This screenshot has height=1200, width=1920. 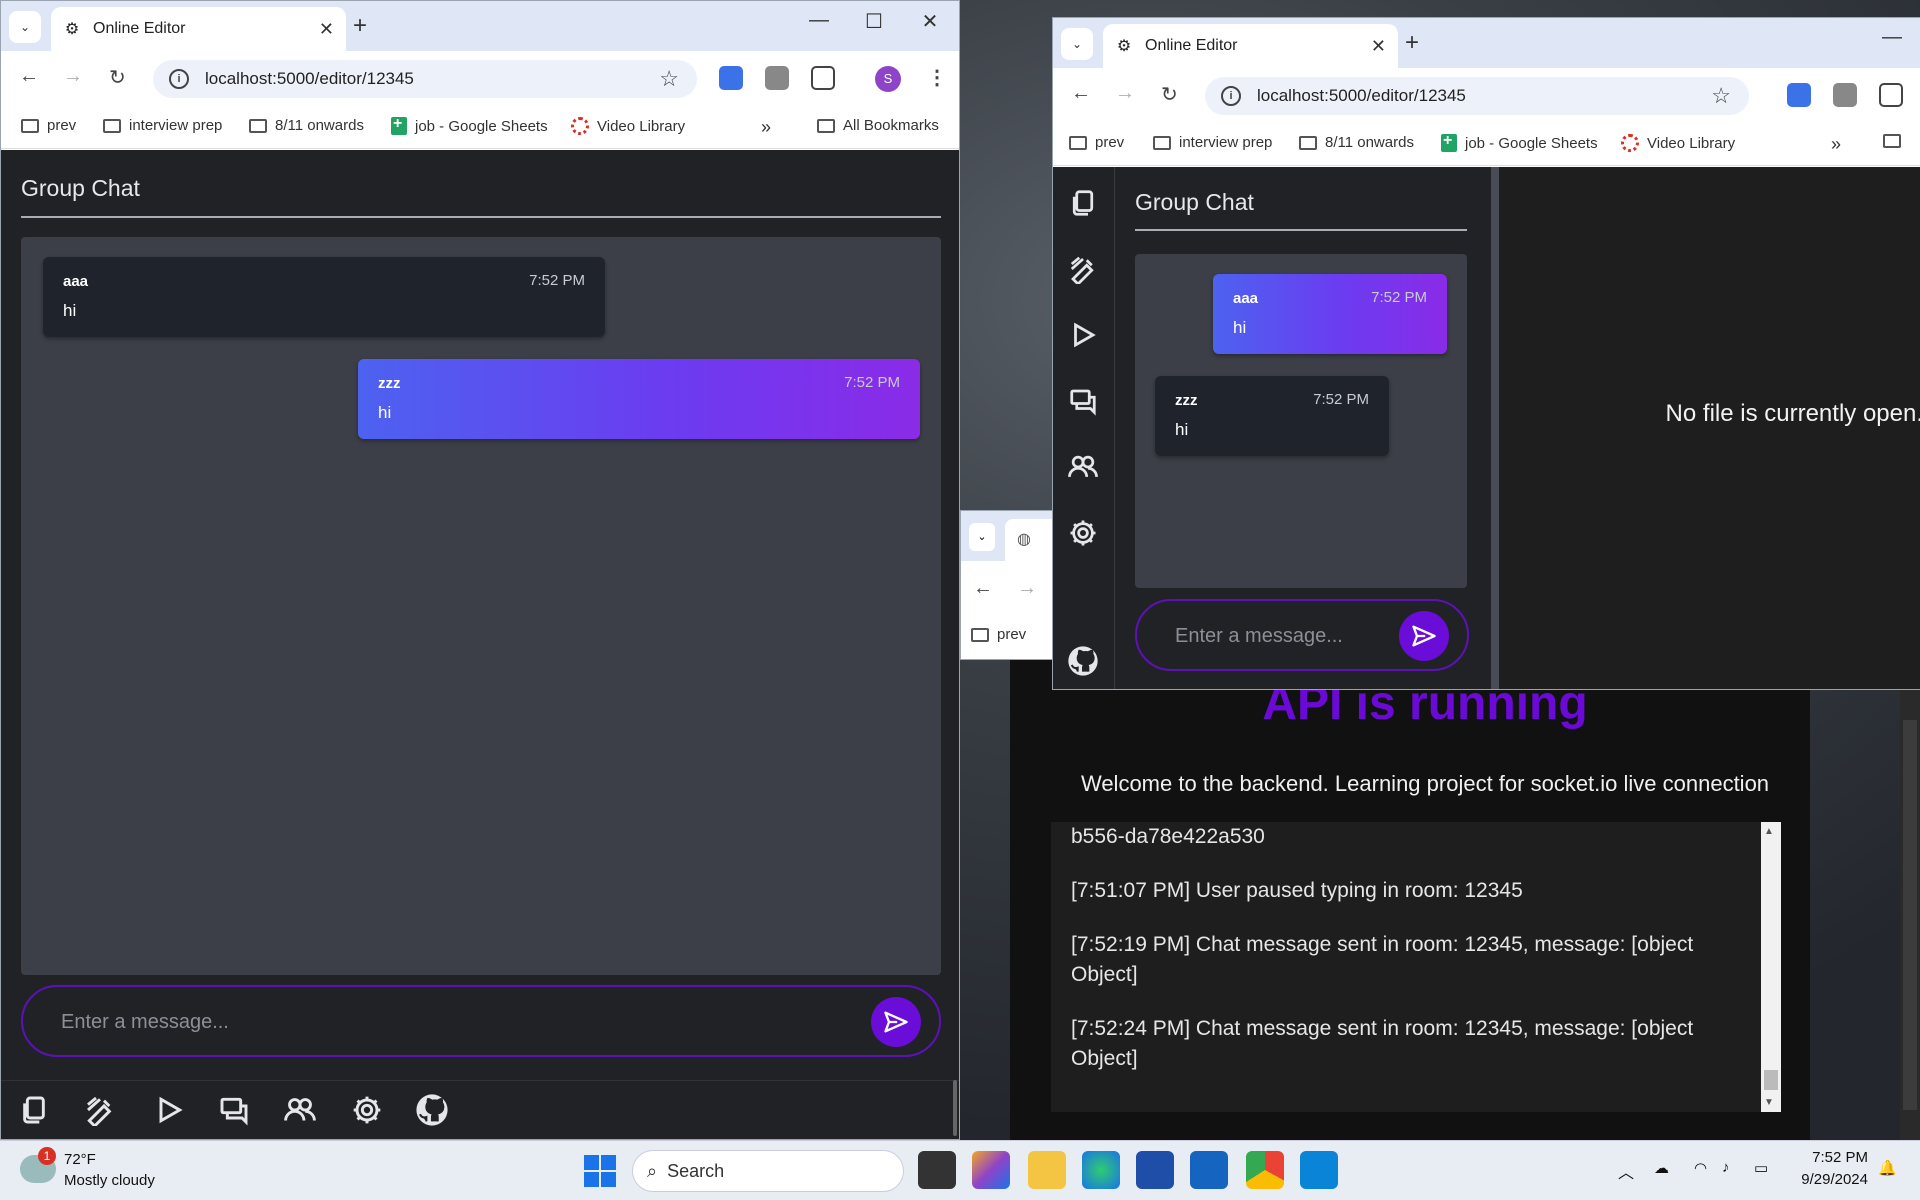 What do you see at coordinates (1700, 1168) in the screenshot?
I see `wifi-icon: ◠` at bounding box center [1700, 1168].